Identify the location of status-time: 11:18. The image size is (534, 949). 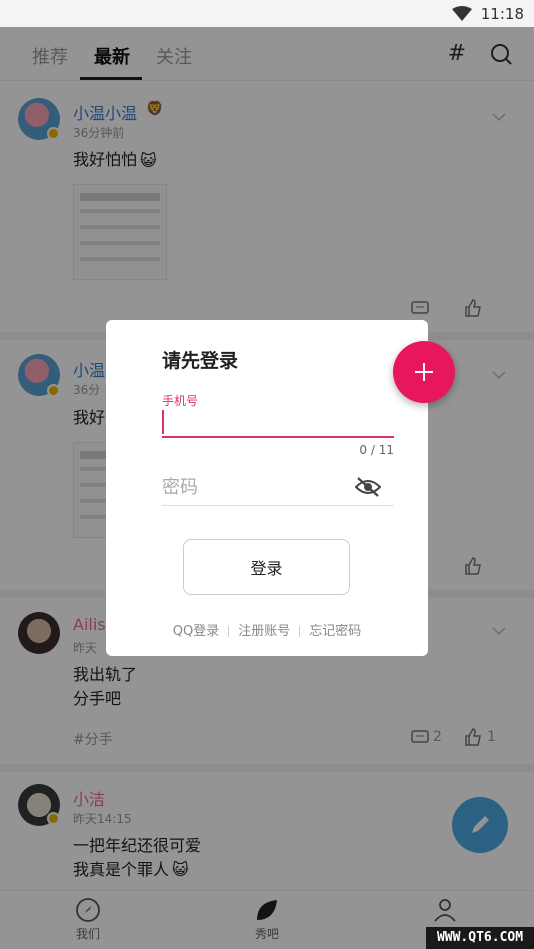
(502, 14).